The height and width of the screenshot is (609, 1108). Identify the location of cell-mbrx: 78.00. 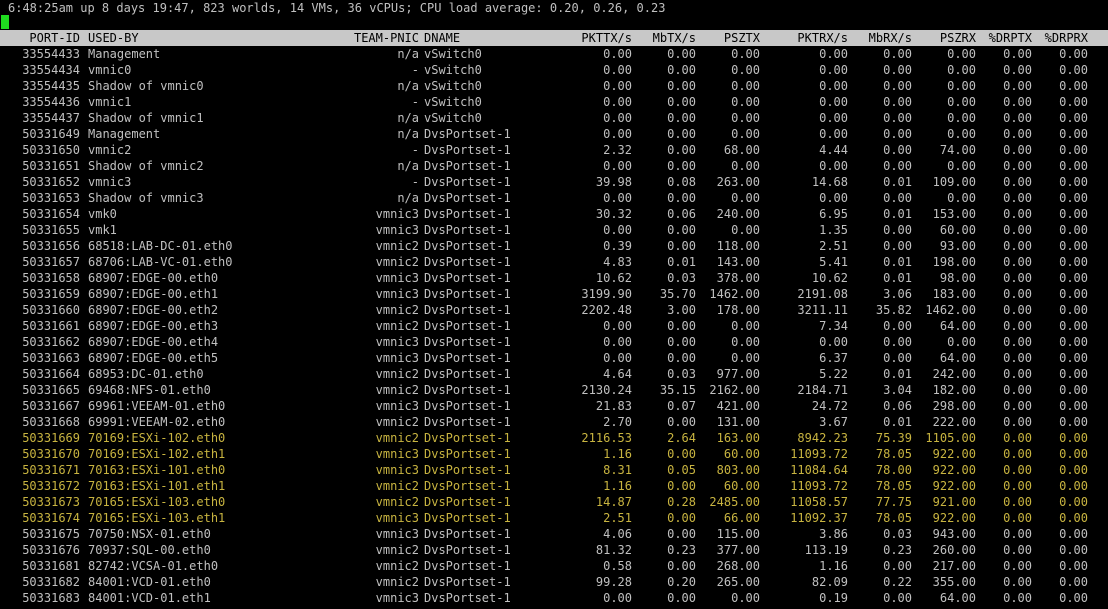
(893, 470).